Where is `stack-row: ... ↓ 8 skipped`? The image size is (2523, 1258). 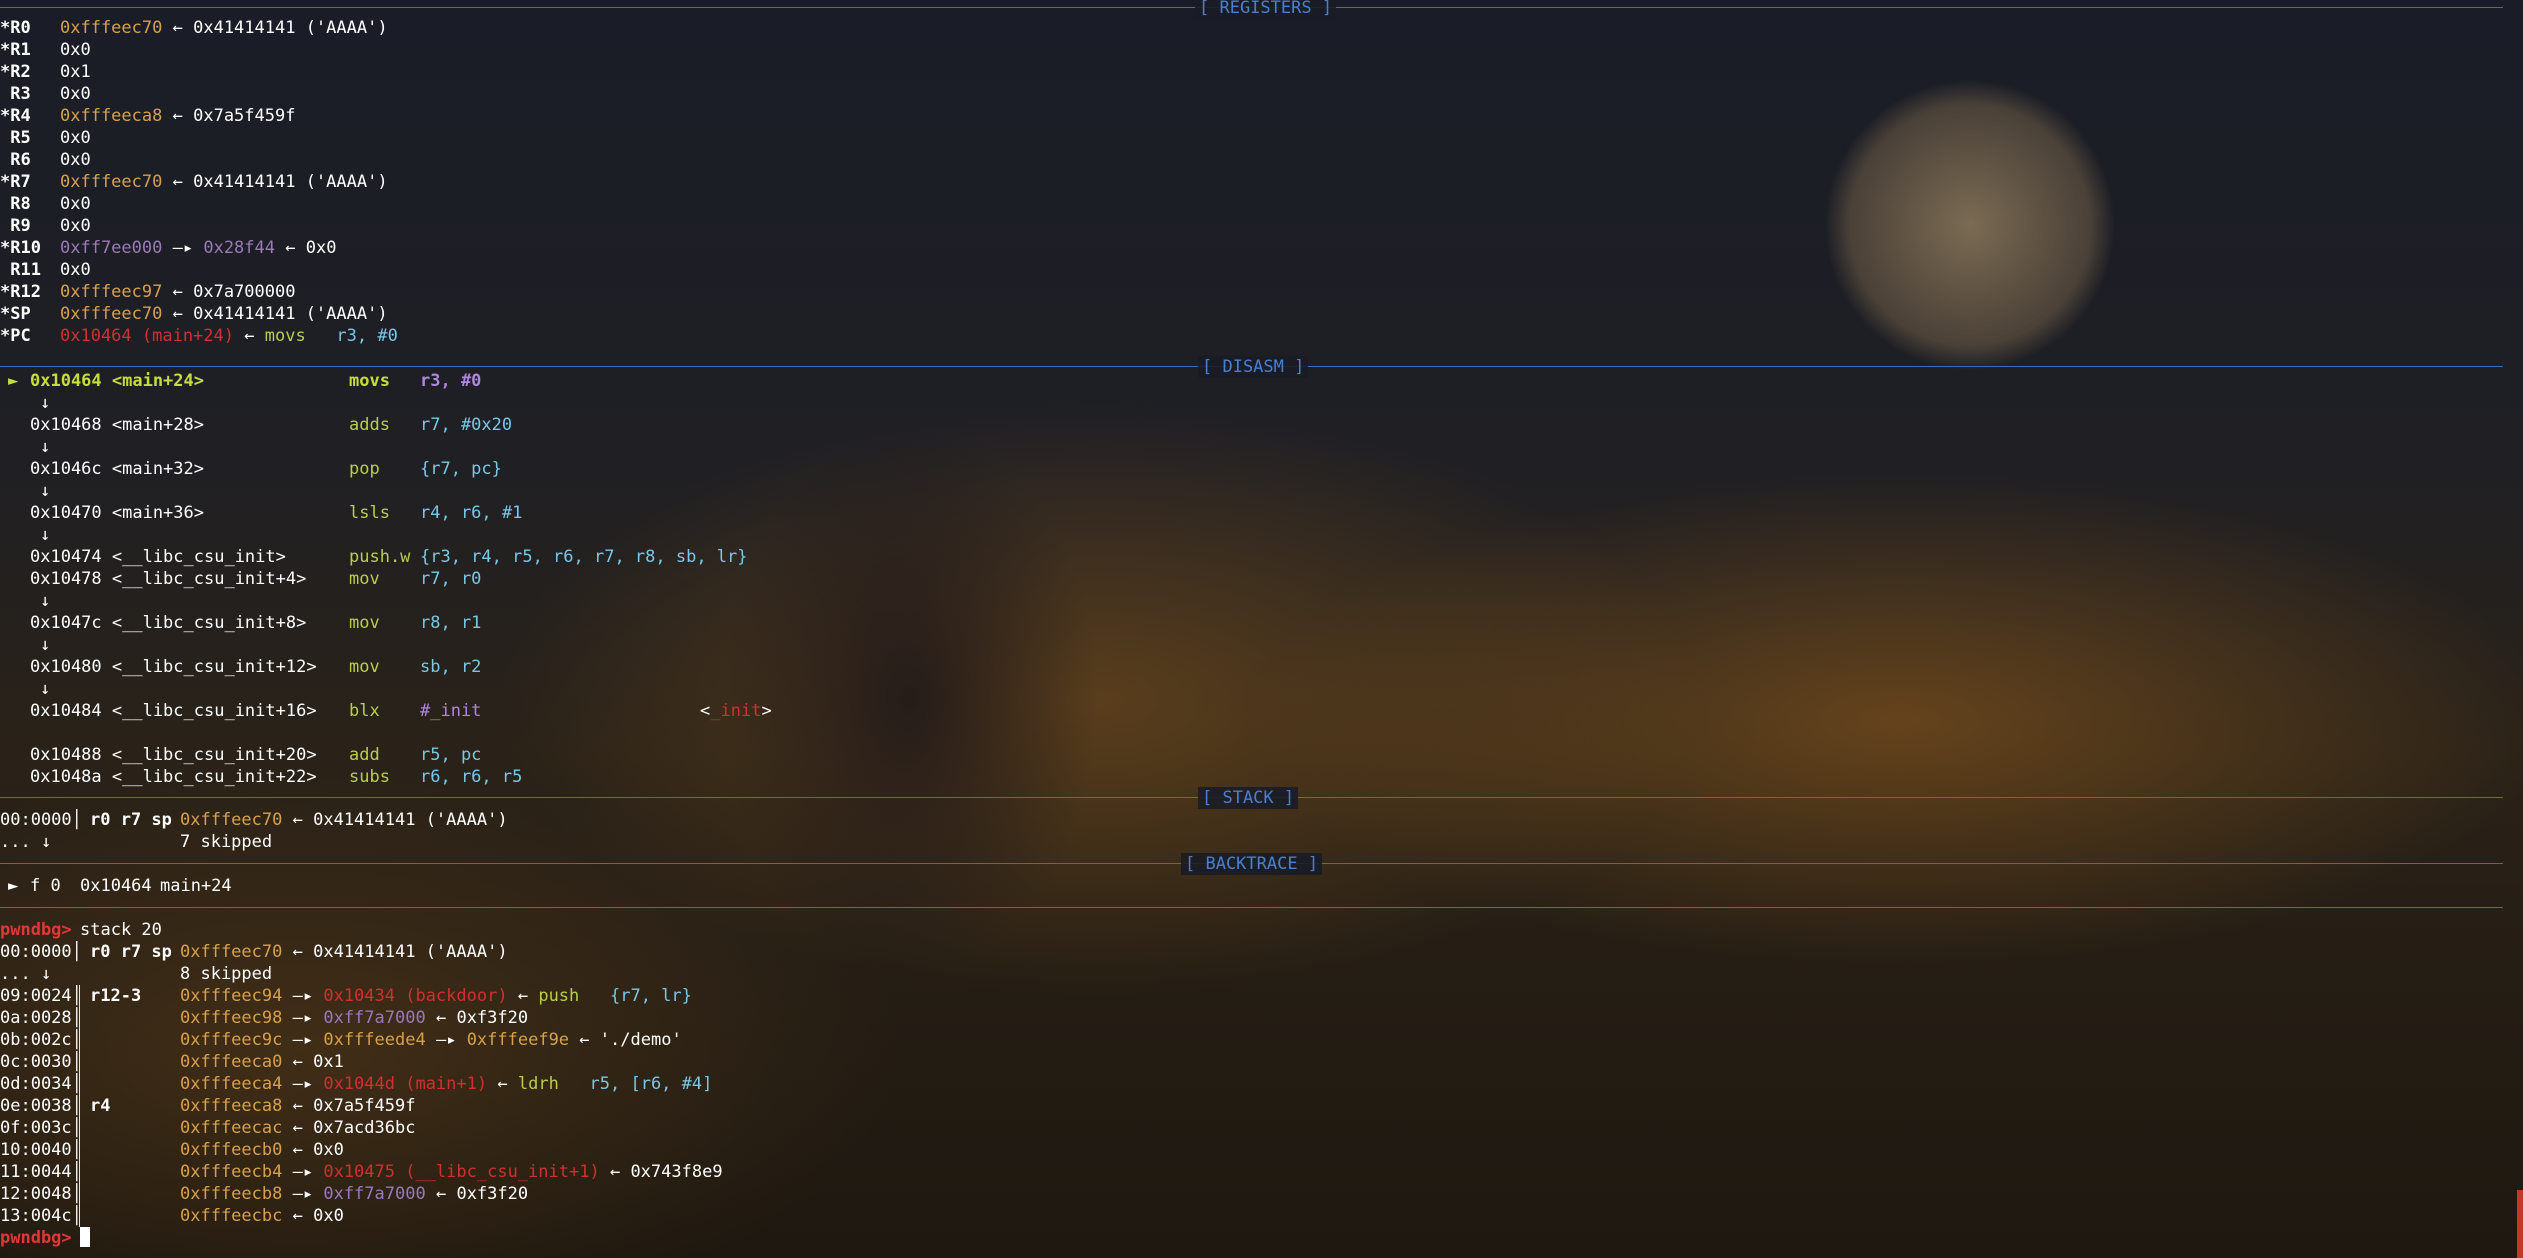 stack-row: ... ↓ 8 skipped is located at coordinates (1250, 974).